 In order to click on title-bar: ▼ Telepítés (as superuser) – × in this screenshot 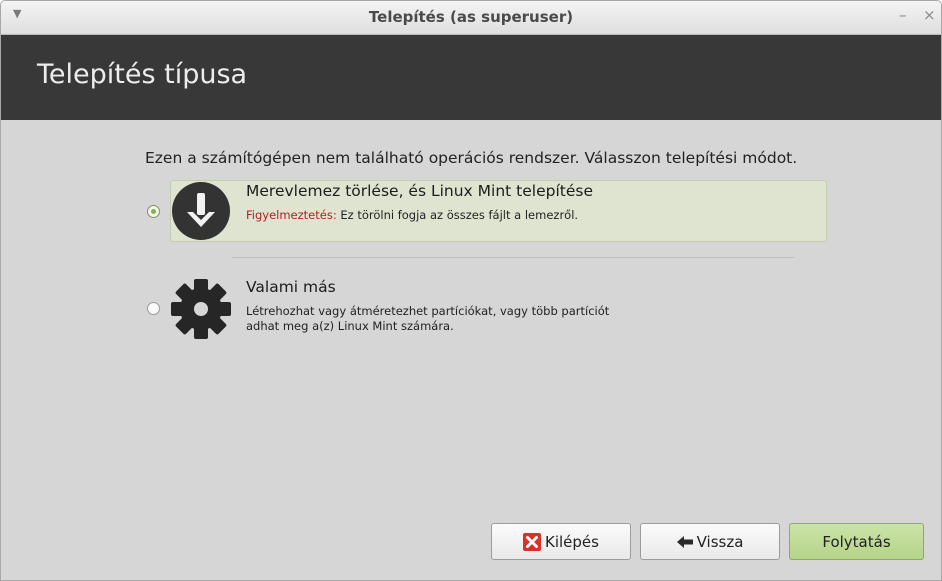, I will do `click(471, 18)`.